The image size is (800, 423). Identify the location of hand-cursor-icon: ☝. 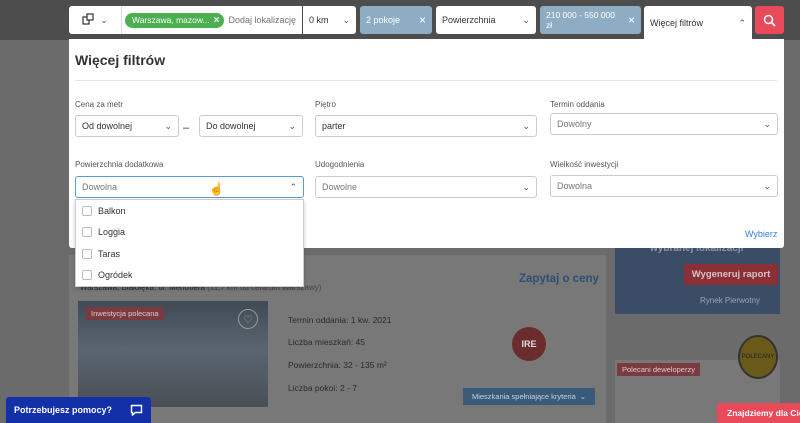
(216, 189).